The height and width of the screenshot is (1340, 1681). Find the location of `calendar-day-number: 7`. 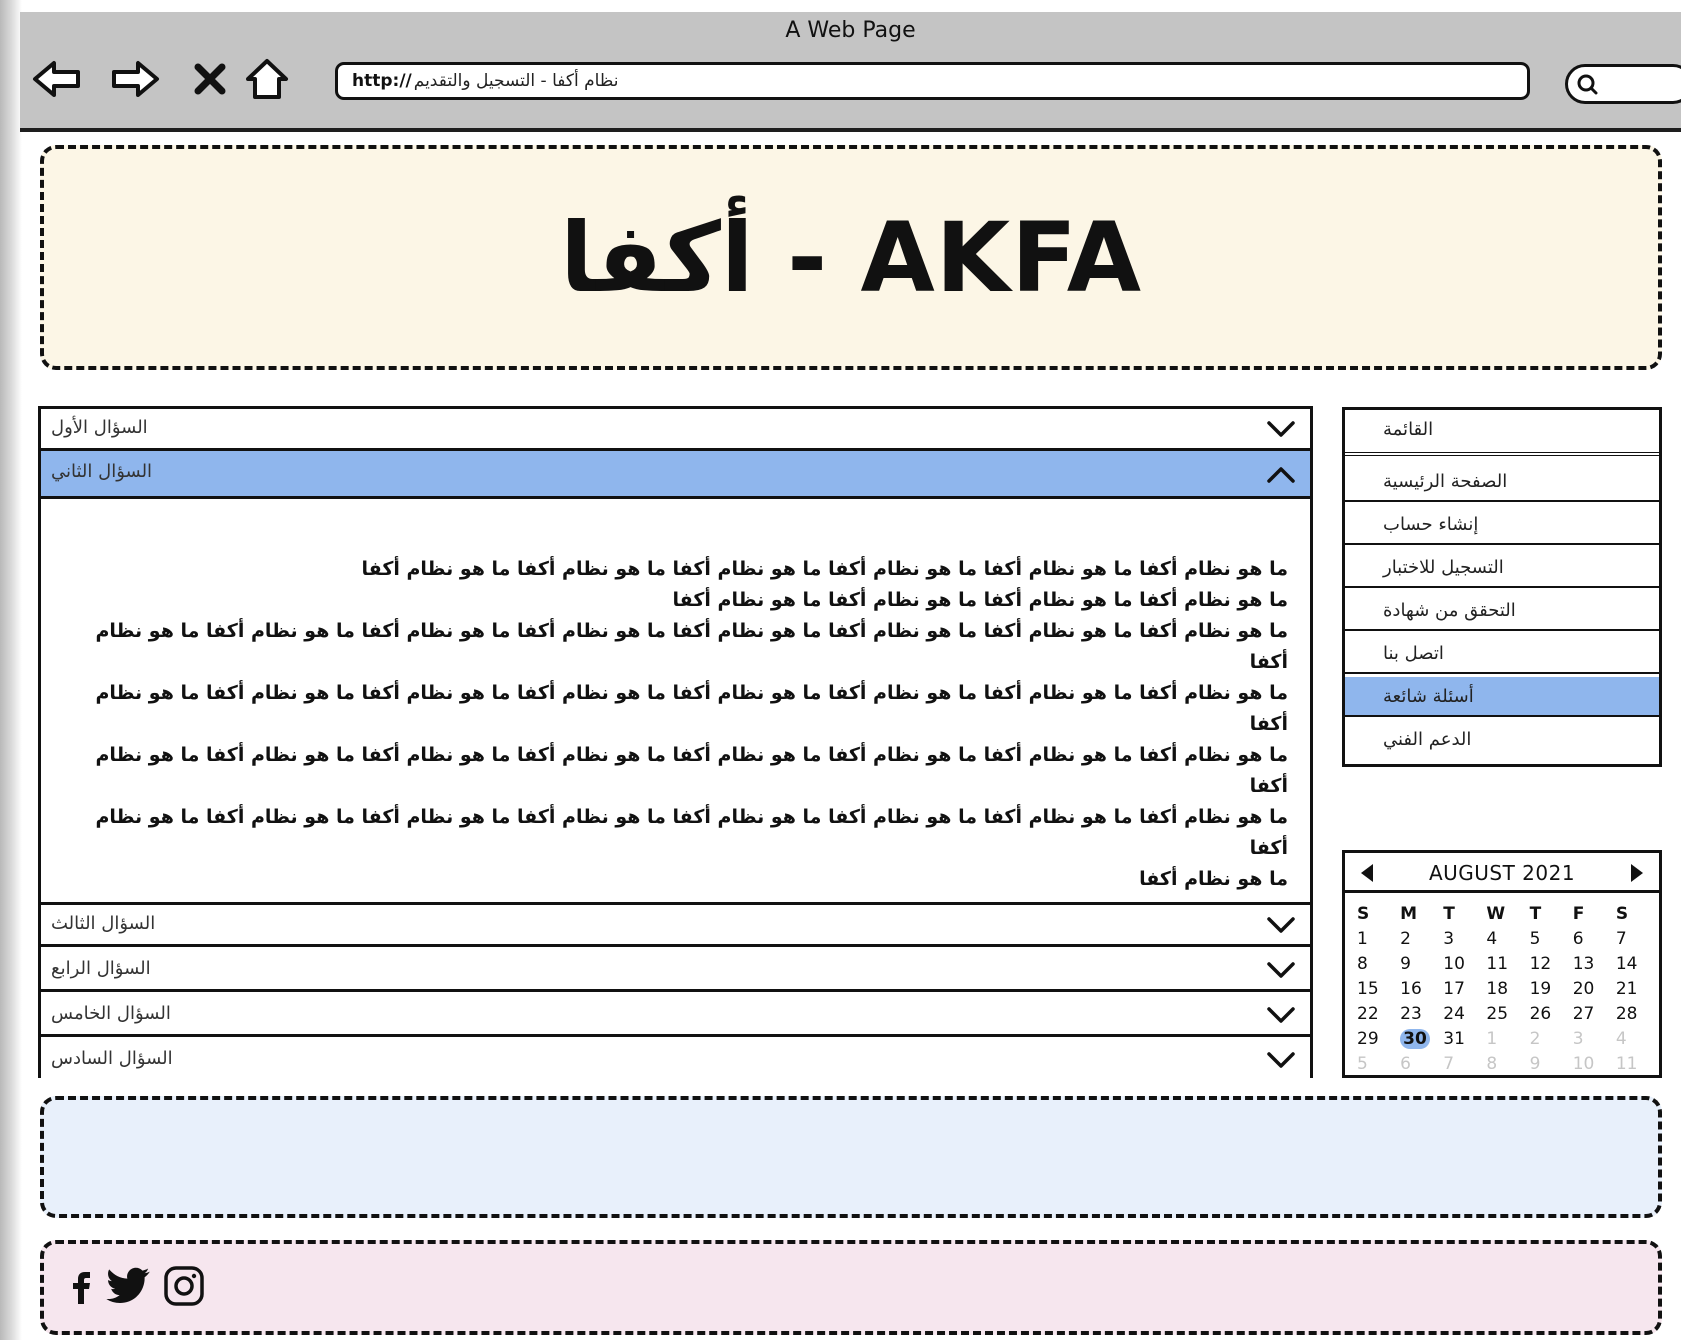

calendar-day-number: 7 is located at coordinates (1621, 939).